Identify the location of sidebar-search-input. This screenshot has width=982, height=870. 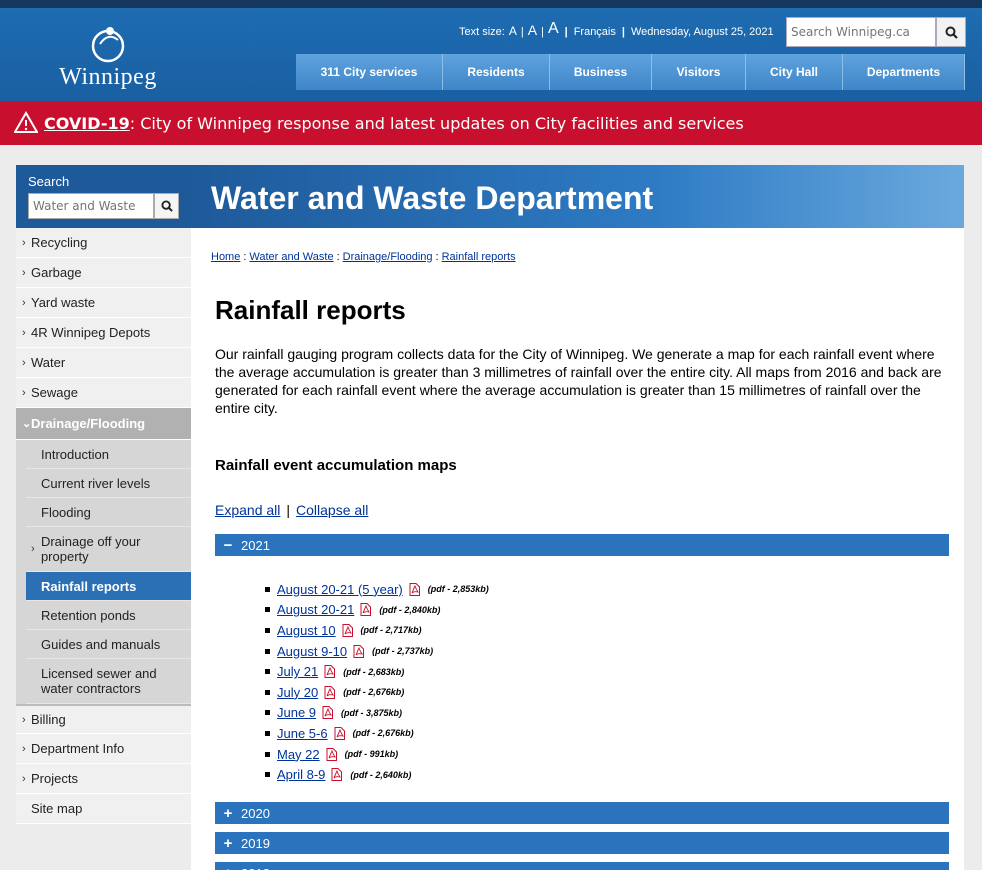
(91, 206).